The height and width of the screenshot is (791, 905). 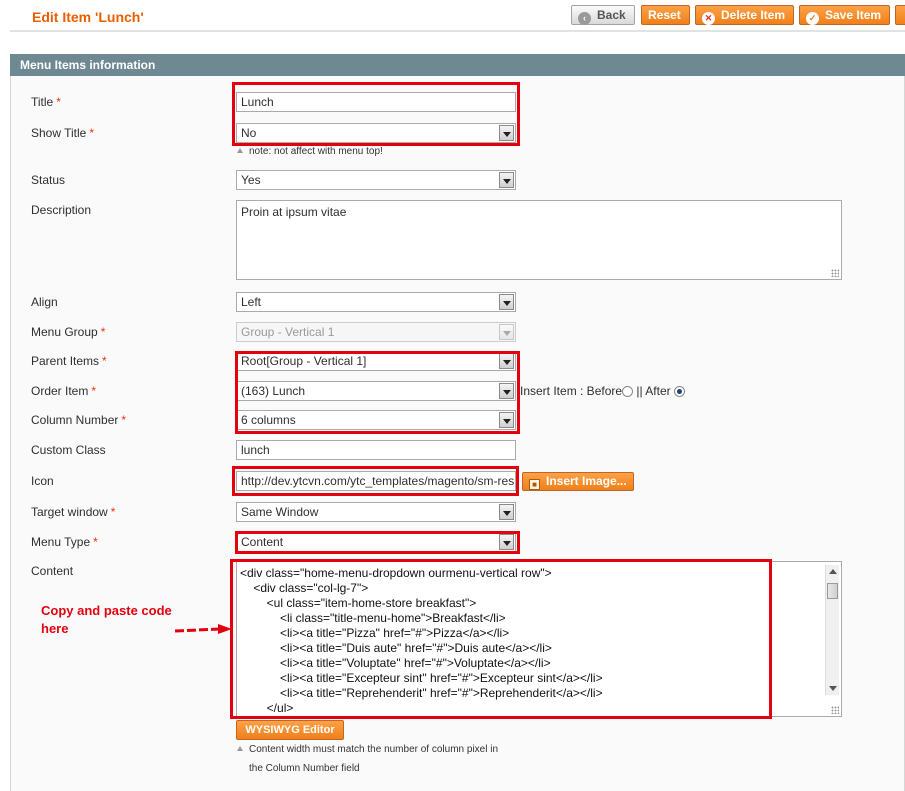 I want to click on insert-after-label: After, so click(x=658, y=391).